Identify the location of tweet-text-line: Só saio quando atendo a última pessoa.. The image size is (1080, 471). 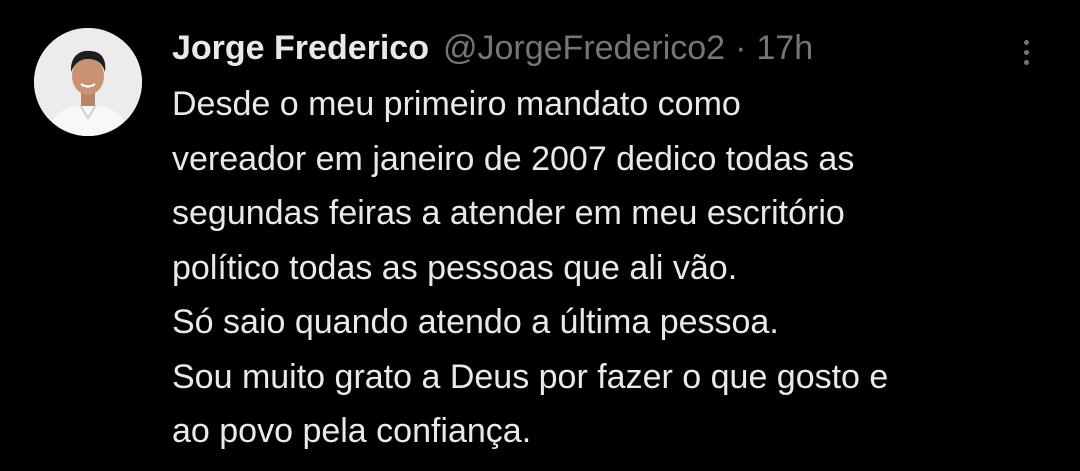
(475, 322).